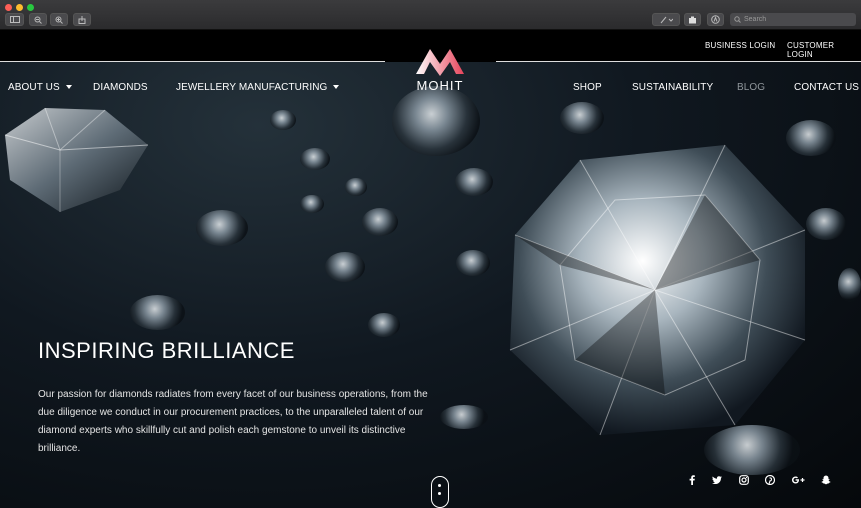 The height and width of the screenshot is (508, 861). I want to click on google-plus-icon, so click(798, 480).